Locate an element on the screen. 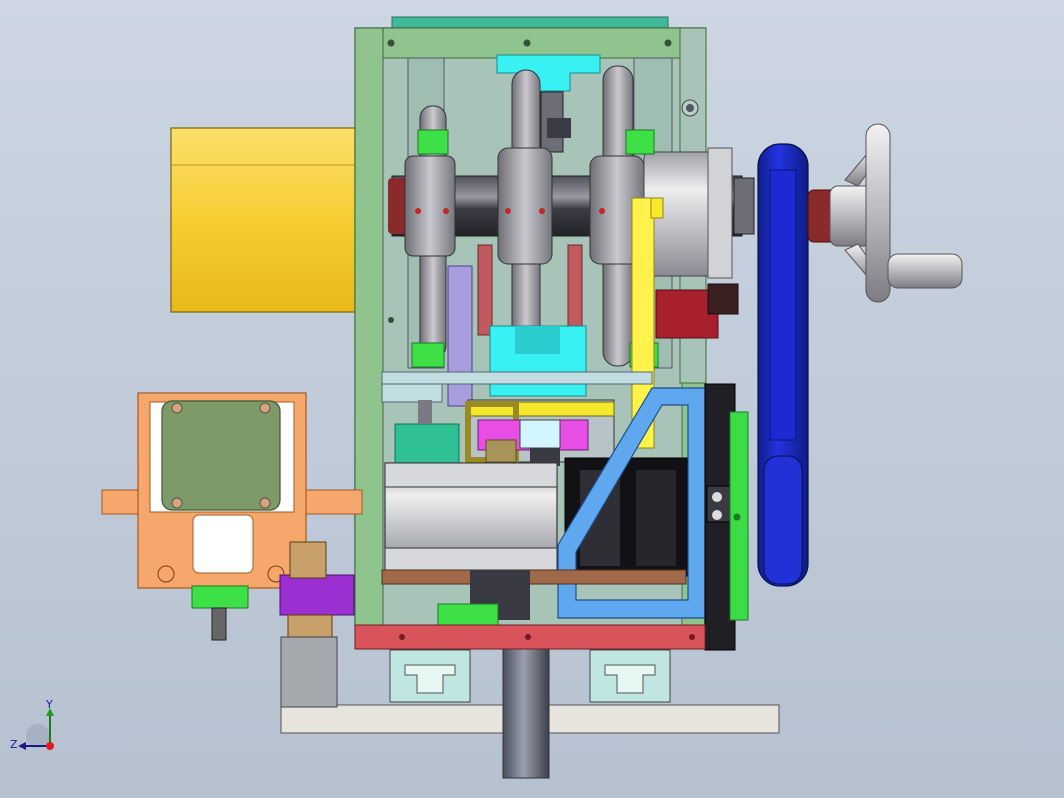  sensor-block is located at coordinates (427, 445).